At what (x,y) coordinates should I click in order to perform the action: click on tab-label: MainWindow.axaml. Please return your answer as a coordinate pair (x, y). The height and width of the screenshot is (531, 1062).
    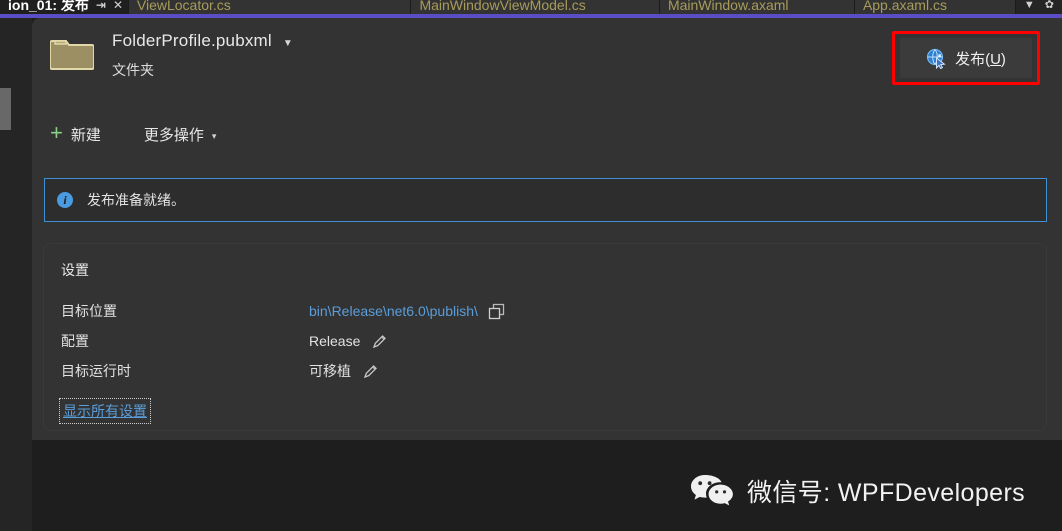
    Looking at the image, I should click on (728, 6).